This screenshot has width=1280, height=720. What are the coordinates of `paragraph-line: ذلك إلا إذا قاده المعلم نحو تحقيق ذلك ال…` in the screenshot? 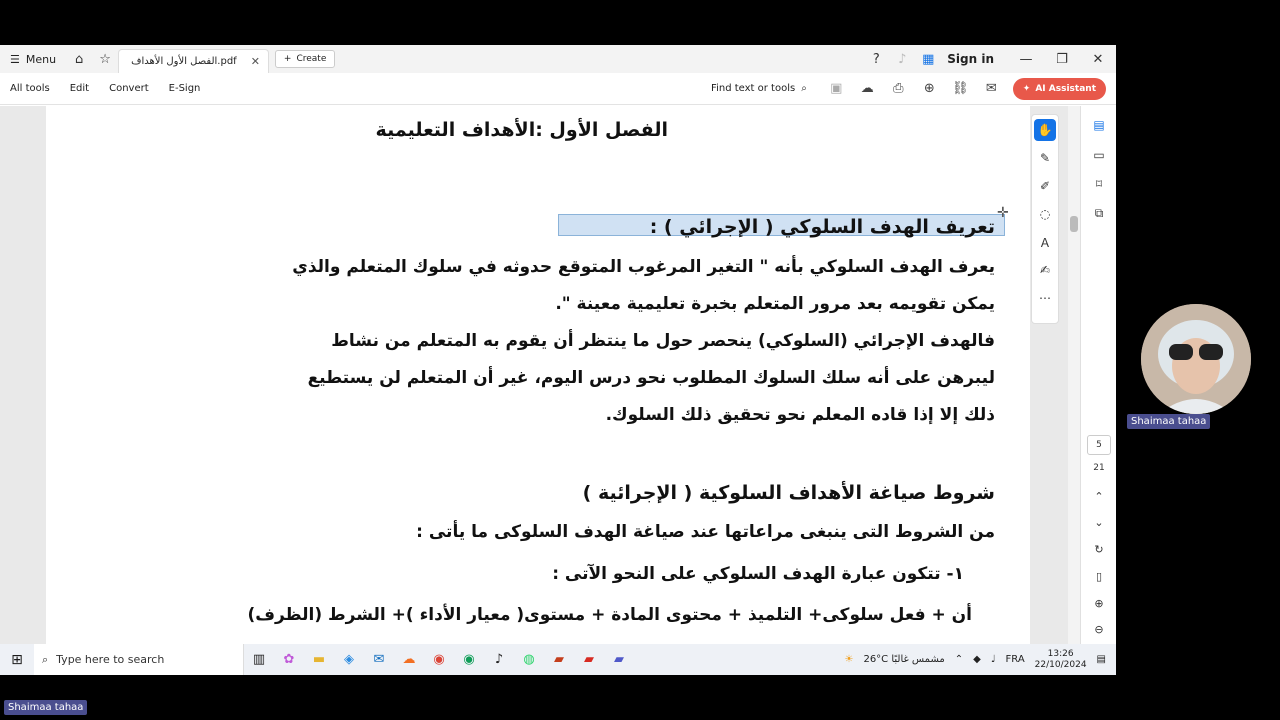 It's located at (800, 415).